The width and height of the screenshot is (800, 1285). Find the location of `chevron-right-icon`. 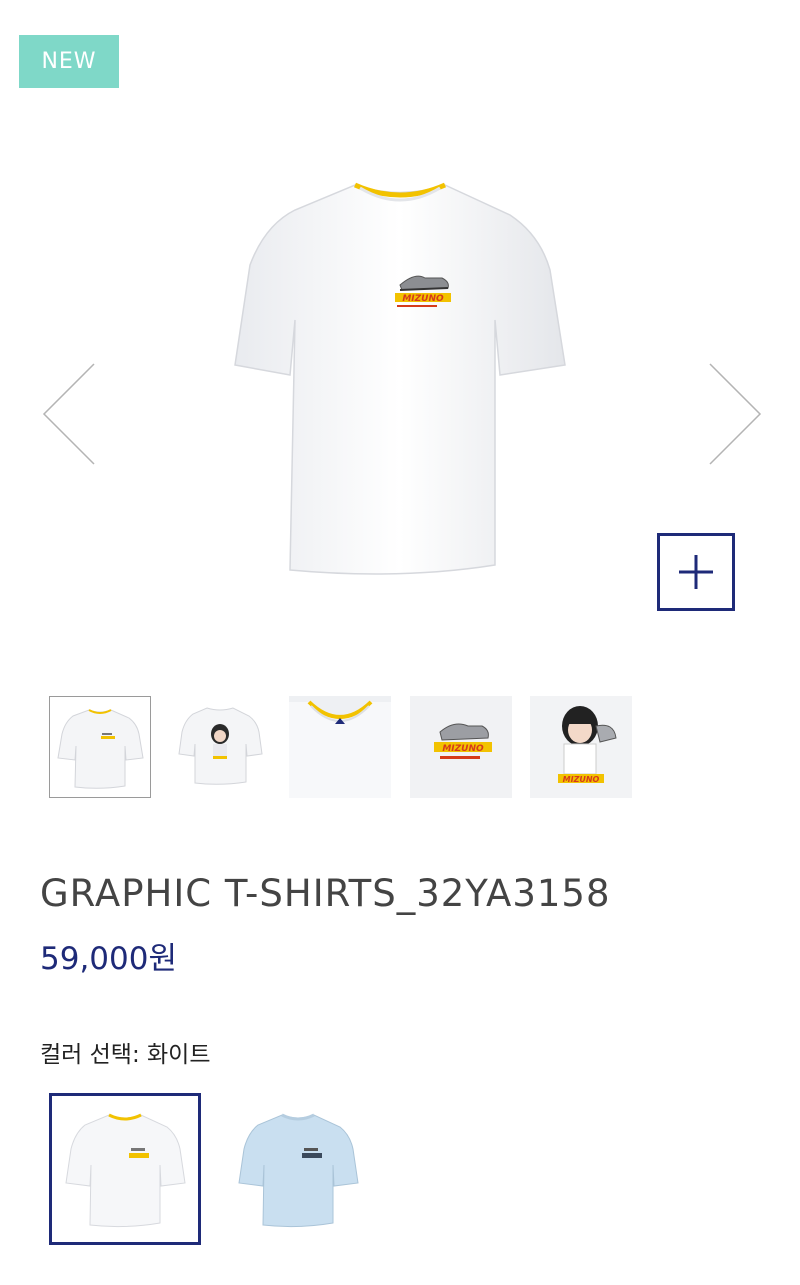

chevron-right-icon is located at coordinates (735, 414).